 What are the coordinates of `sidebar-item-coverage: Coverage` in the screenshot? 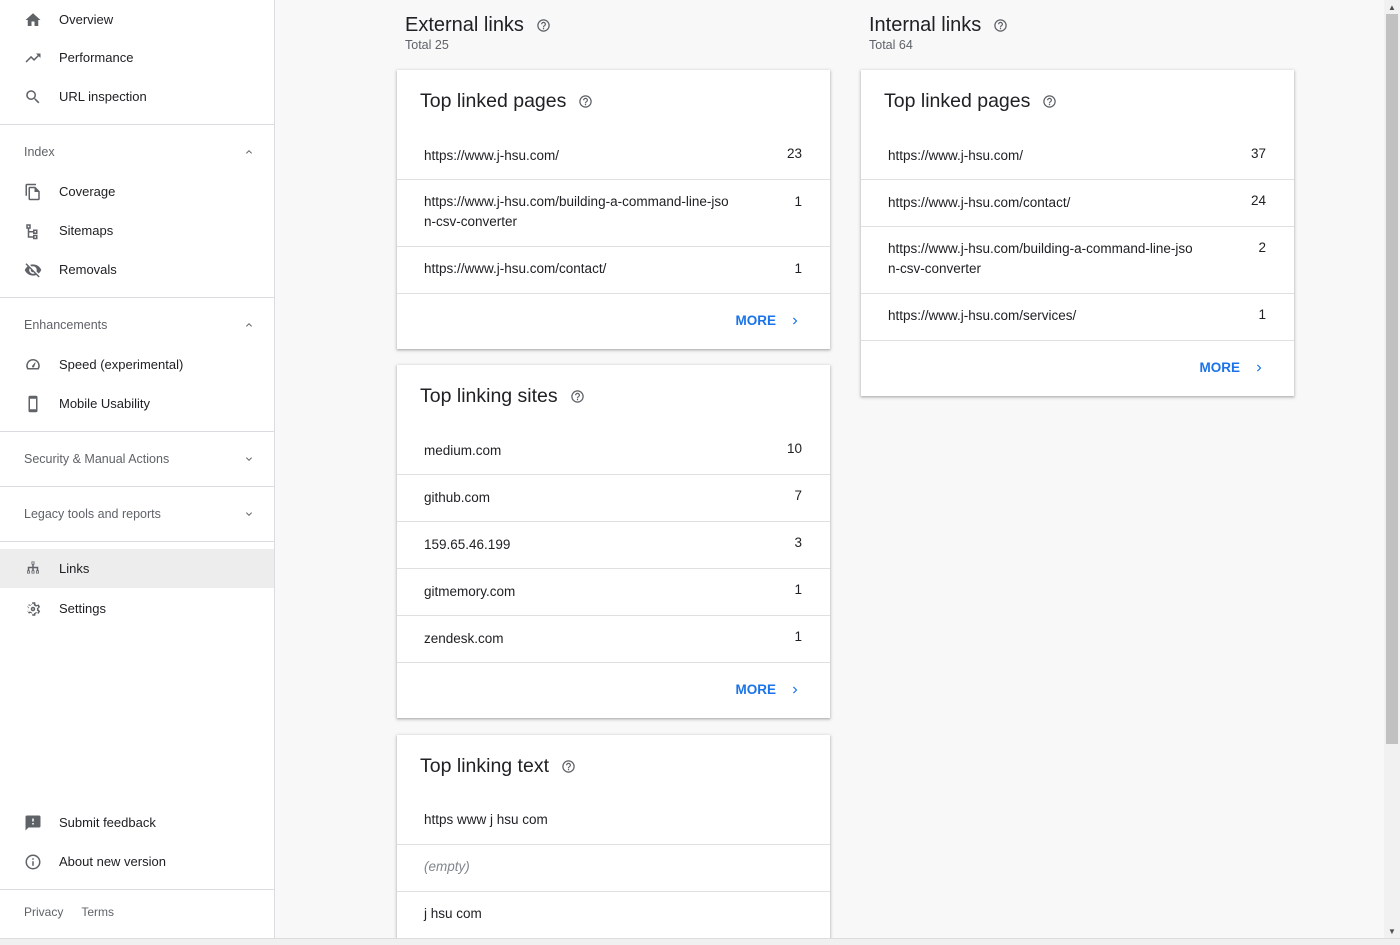 It's located at (137, 191).